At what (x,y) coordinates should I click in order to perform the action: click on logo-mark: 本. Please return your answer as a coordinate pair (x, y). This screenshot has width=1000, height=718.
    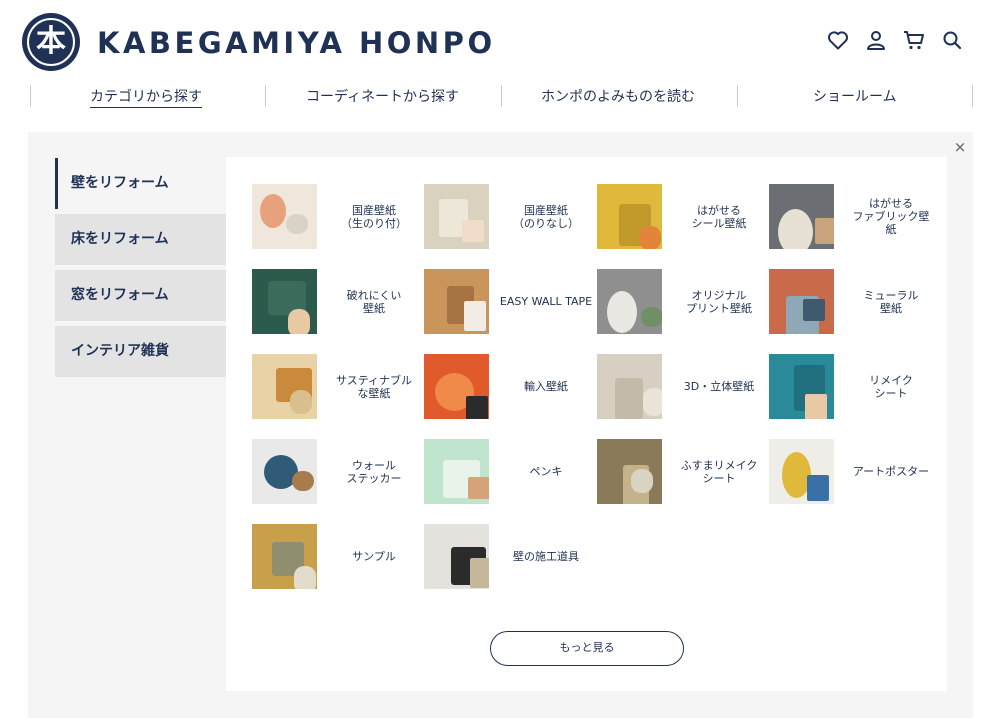
    Looking at the image, I should click on (51, 42).